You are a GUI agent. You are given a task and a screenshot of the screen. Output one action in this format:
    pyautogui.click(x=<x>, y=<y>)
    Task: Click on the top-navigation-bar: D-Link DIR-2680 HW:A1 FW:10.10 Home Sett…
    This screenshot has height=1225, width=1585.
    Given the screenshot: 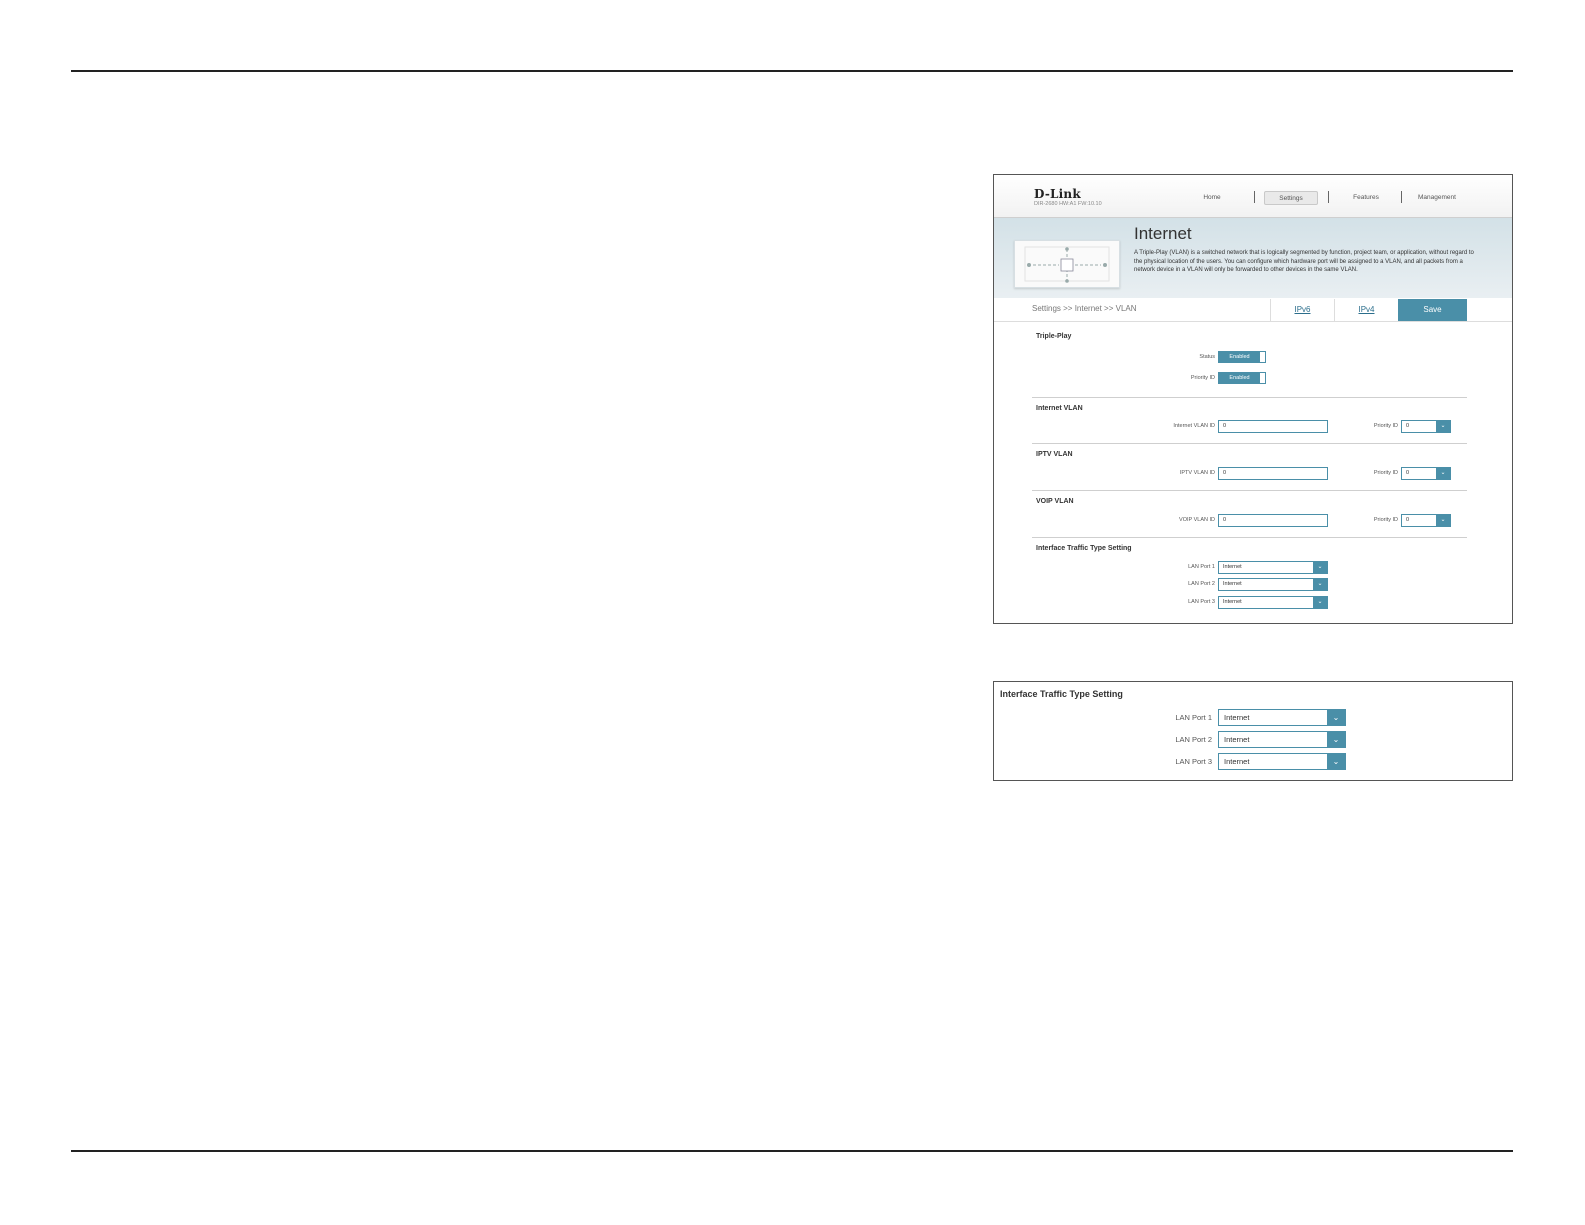 What is the action you would take?
    pyautogui.click(x=1253, y=196)
    